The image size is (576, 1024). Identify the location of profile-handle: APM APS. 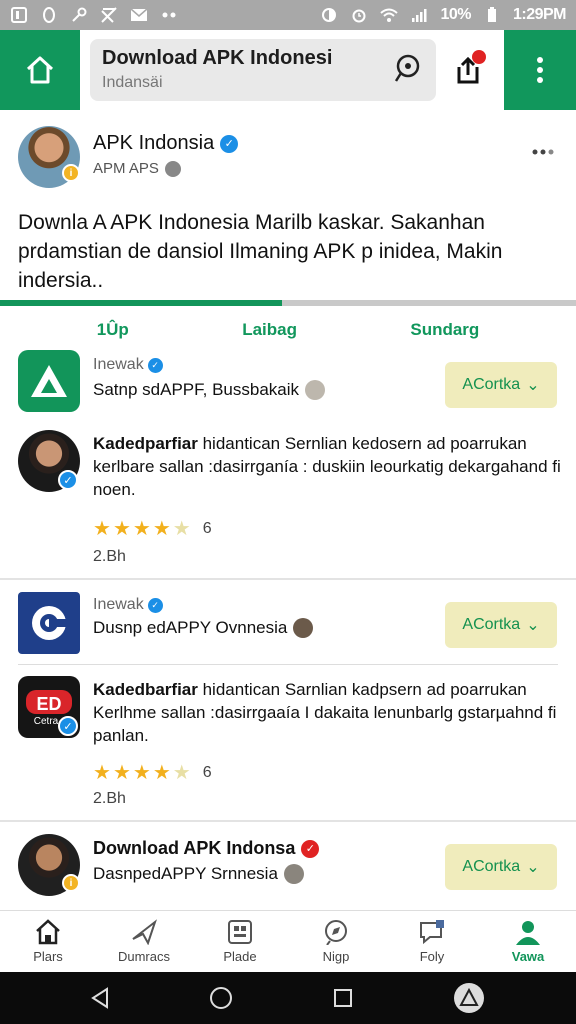
(126, 168).